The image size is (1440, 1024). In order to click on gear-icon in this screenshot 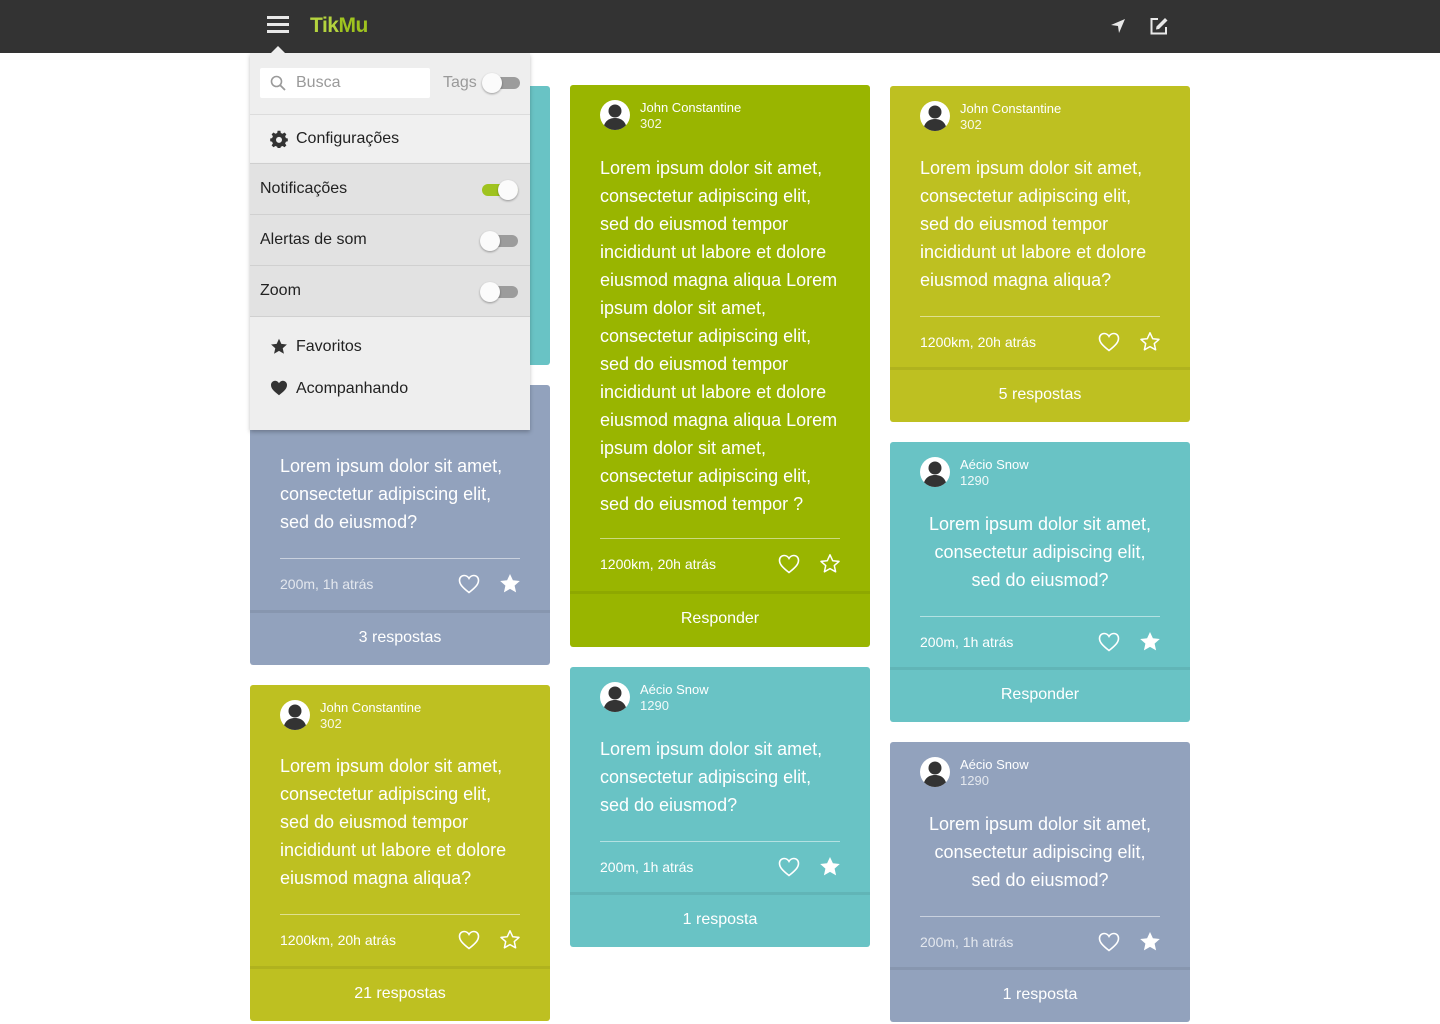, I will do `click(279, 139)`.